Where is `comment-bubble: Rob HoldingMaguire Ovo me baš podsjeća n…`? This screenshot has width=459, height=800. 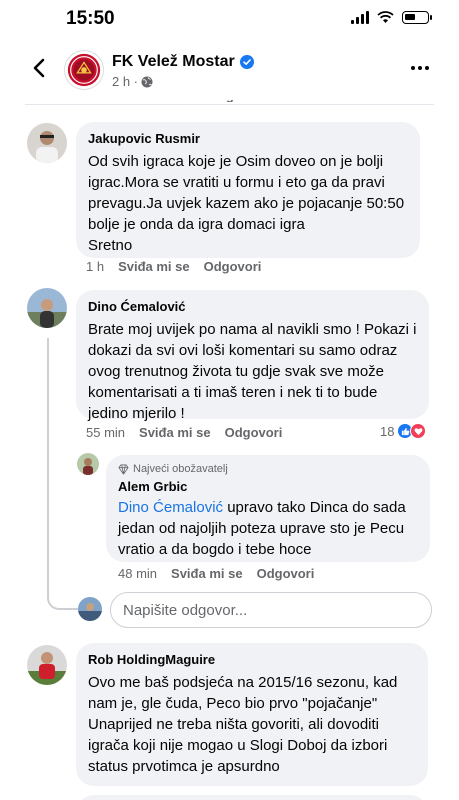 comment-bubble: Rob HoldingMaguire Ovo me baš podsjeća n… is located at coordinates (252, 714).